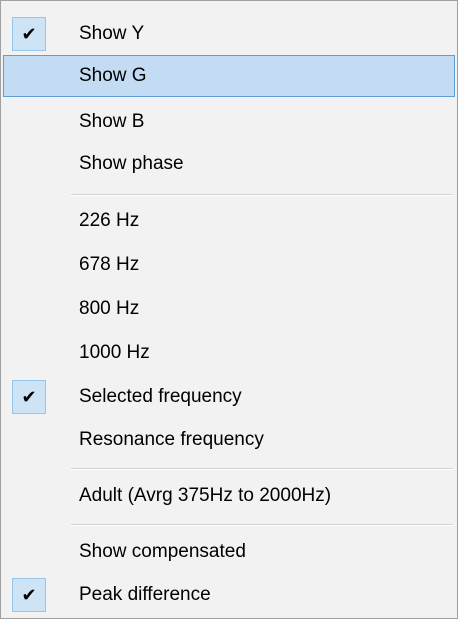 This screenshot has width=458, height=619. What do you see at coordinates (205, 495) in the screenshot?
I see `menu-item-label: Adult (Avrg 375Hz to 2000Hz)` at bounding box center [205, 495].